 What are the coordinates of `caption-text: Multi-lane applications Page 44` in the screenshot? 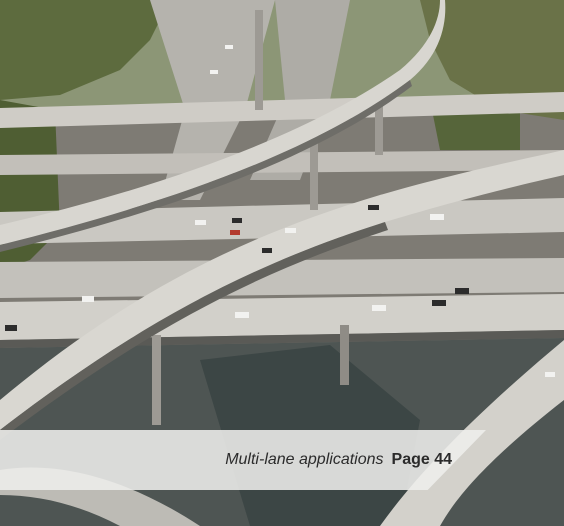 It's located at (338, 460).